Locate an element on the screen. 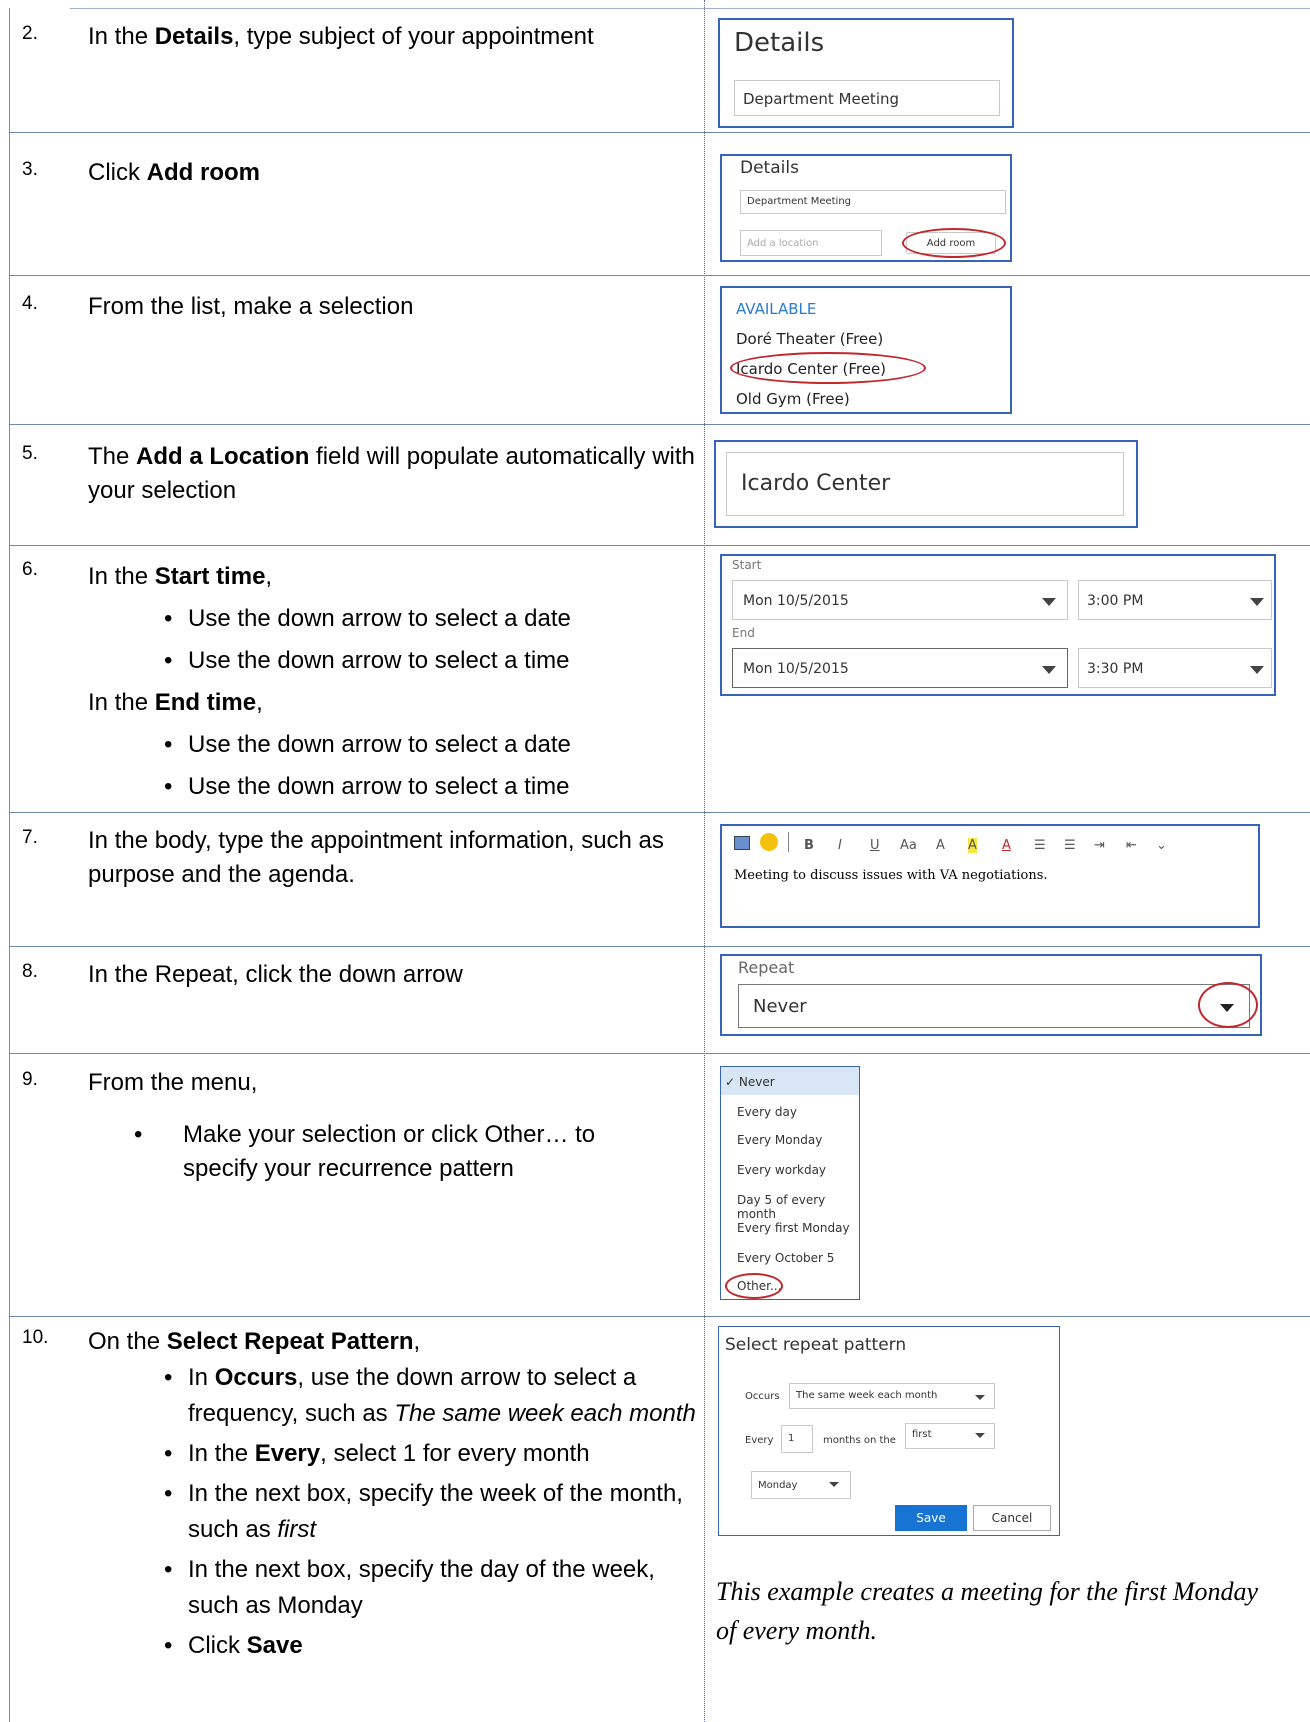 The width and height of the screenshot is (1310, 1722). indent-icon: ⇥ is located at coordinates (1099, 845).